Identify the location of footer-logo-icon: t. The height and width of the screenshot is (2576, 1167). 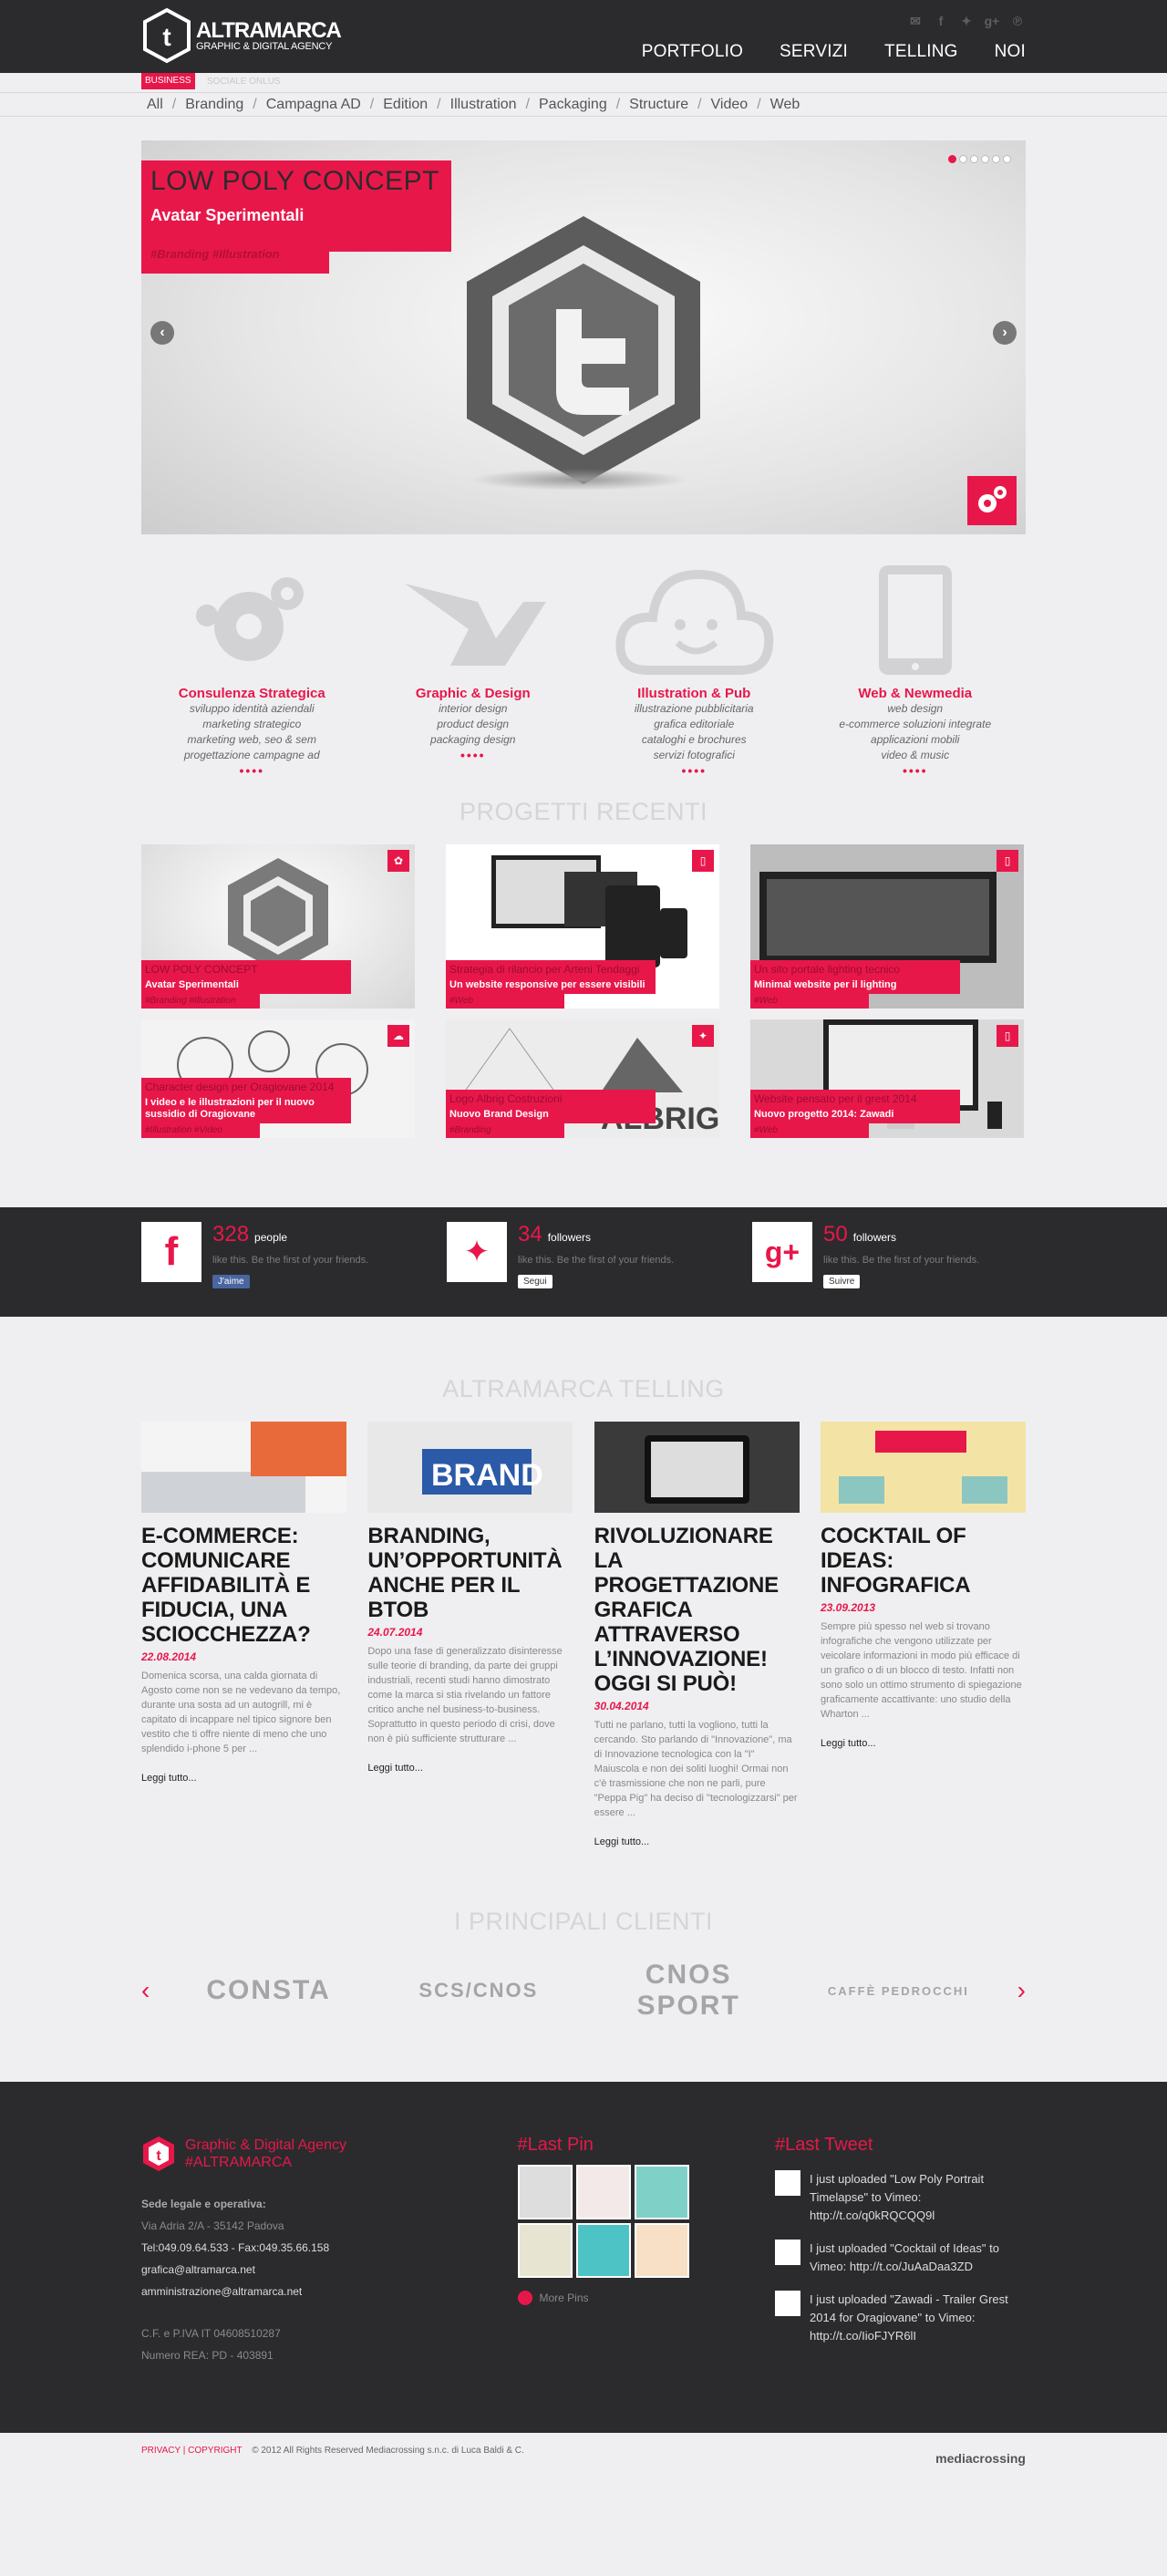
(159, 2153).